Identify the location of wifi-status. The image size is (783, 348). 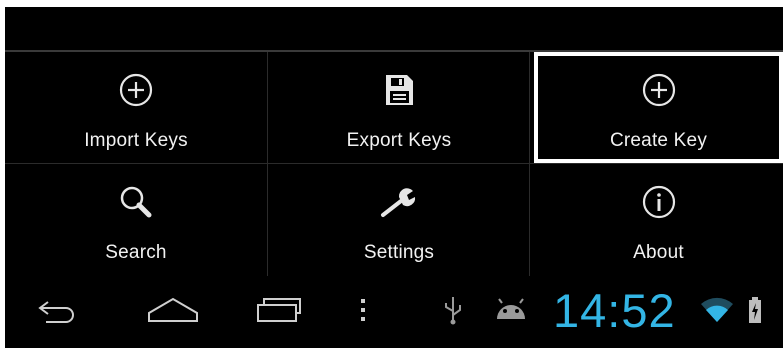
(717, 312).